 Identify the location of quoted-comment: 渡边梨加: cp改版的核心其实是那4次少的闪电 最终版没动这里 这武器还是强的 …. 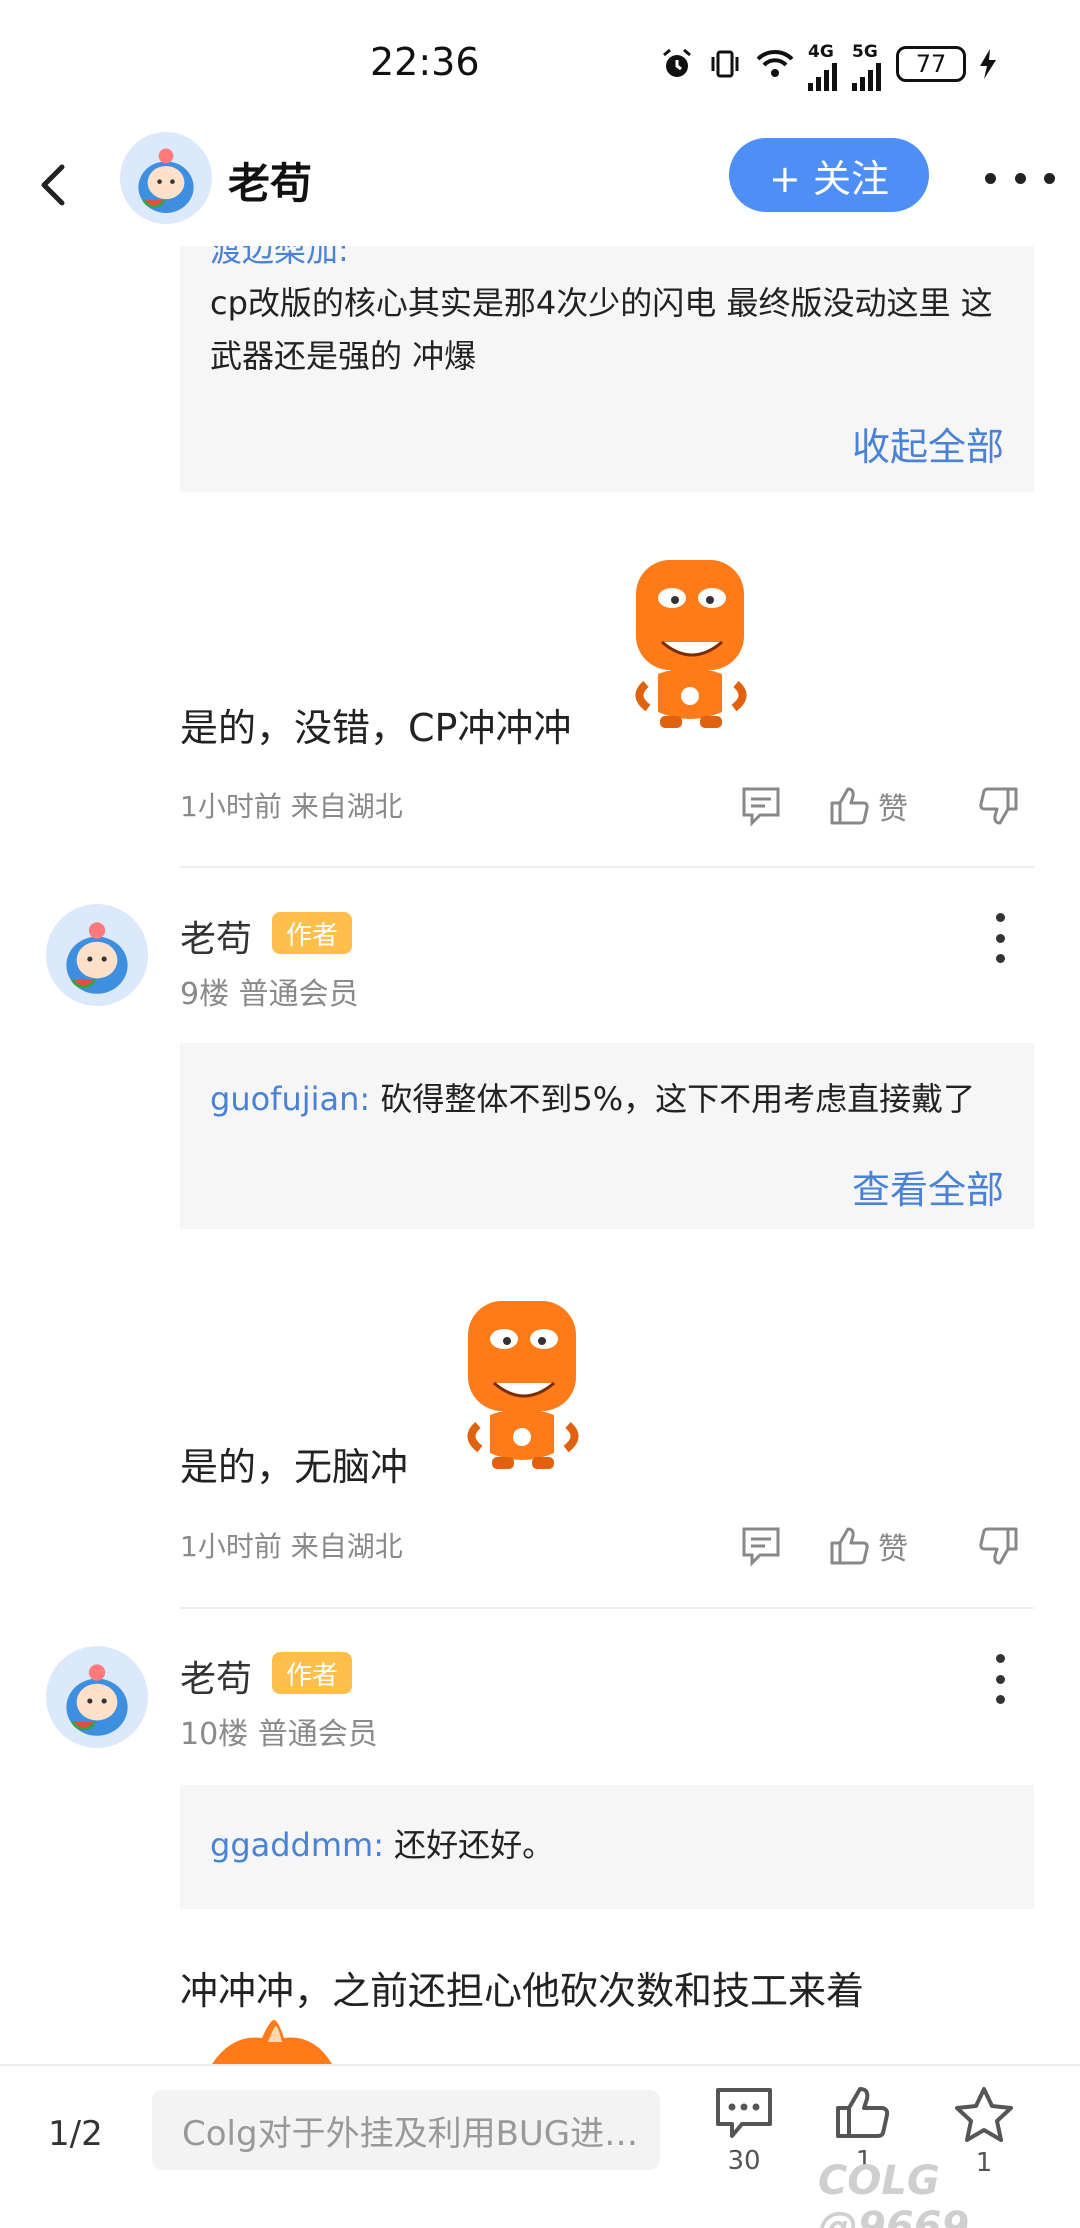
(607, 361).